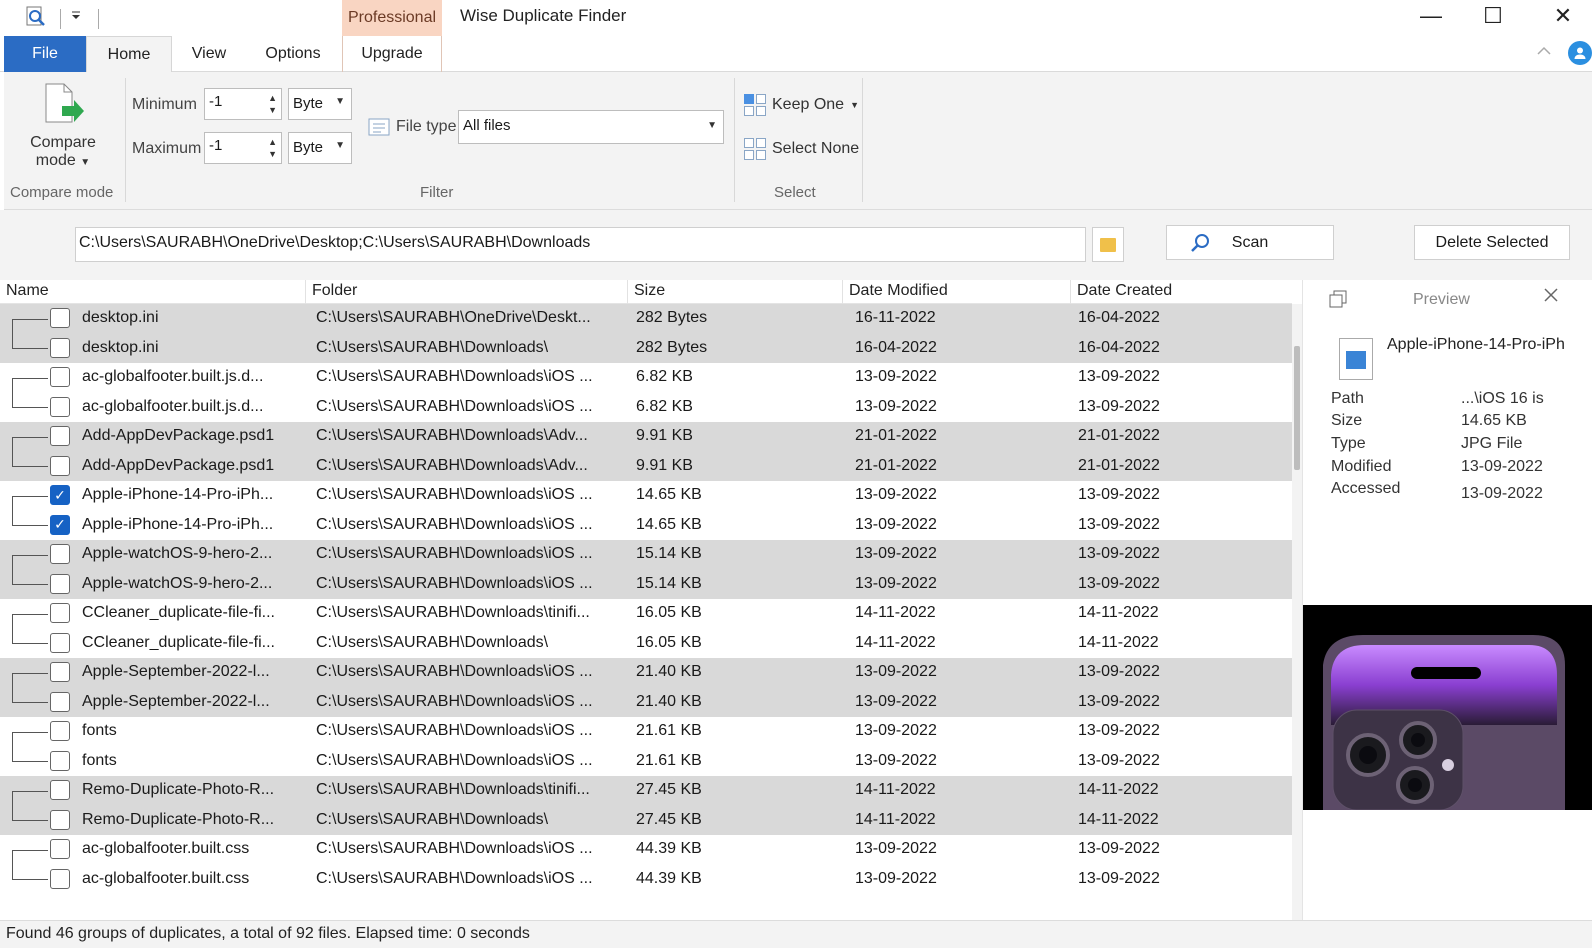  I want to click on app-icon, so click(36, 17).